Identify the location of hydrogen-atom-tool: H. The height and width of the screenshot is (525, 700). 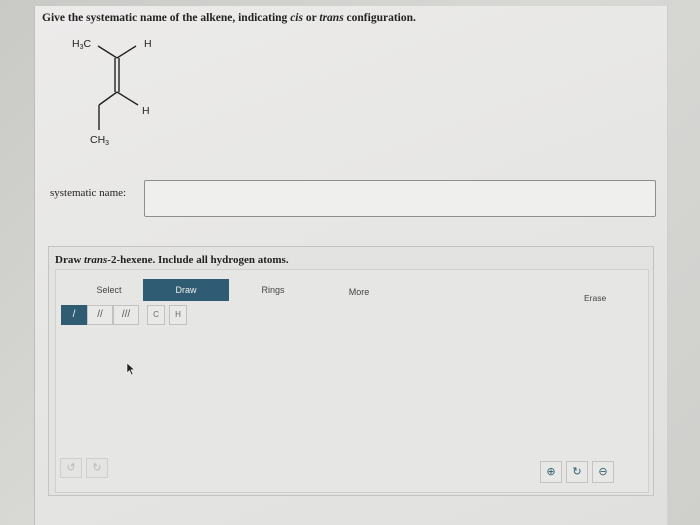
(178, 315).